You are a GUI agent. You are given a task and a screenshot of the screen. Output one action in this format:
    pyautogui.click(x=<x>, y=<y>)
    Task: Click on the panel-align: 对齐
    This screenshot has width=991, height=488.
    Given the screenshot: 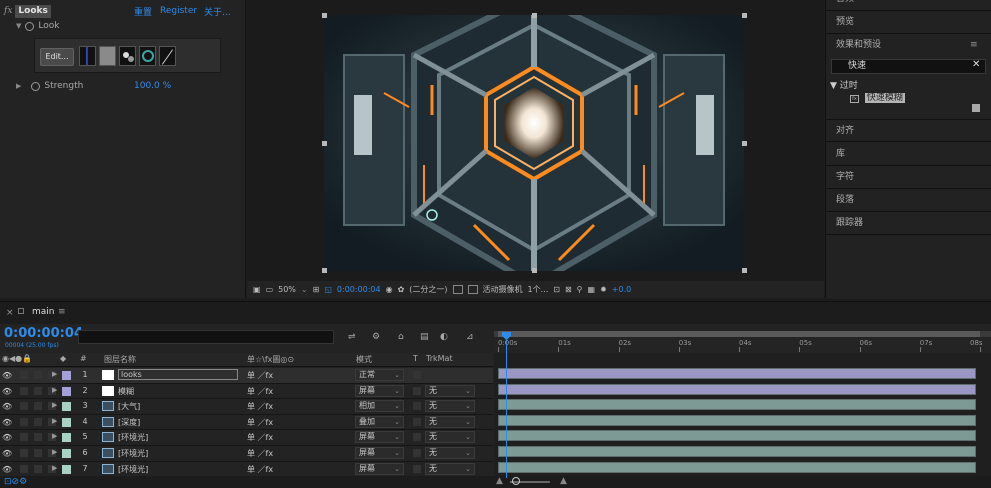 What is the action you would take?
    pyautogui.click(x=908, y=130)
    